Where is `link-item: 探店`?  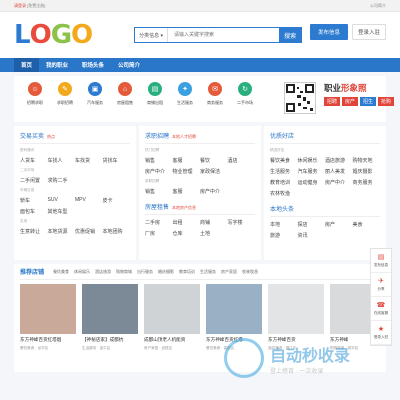 link-item: 探店 is located at coordinates (312, 224).